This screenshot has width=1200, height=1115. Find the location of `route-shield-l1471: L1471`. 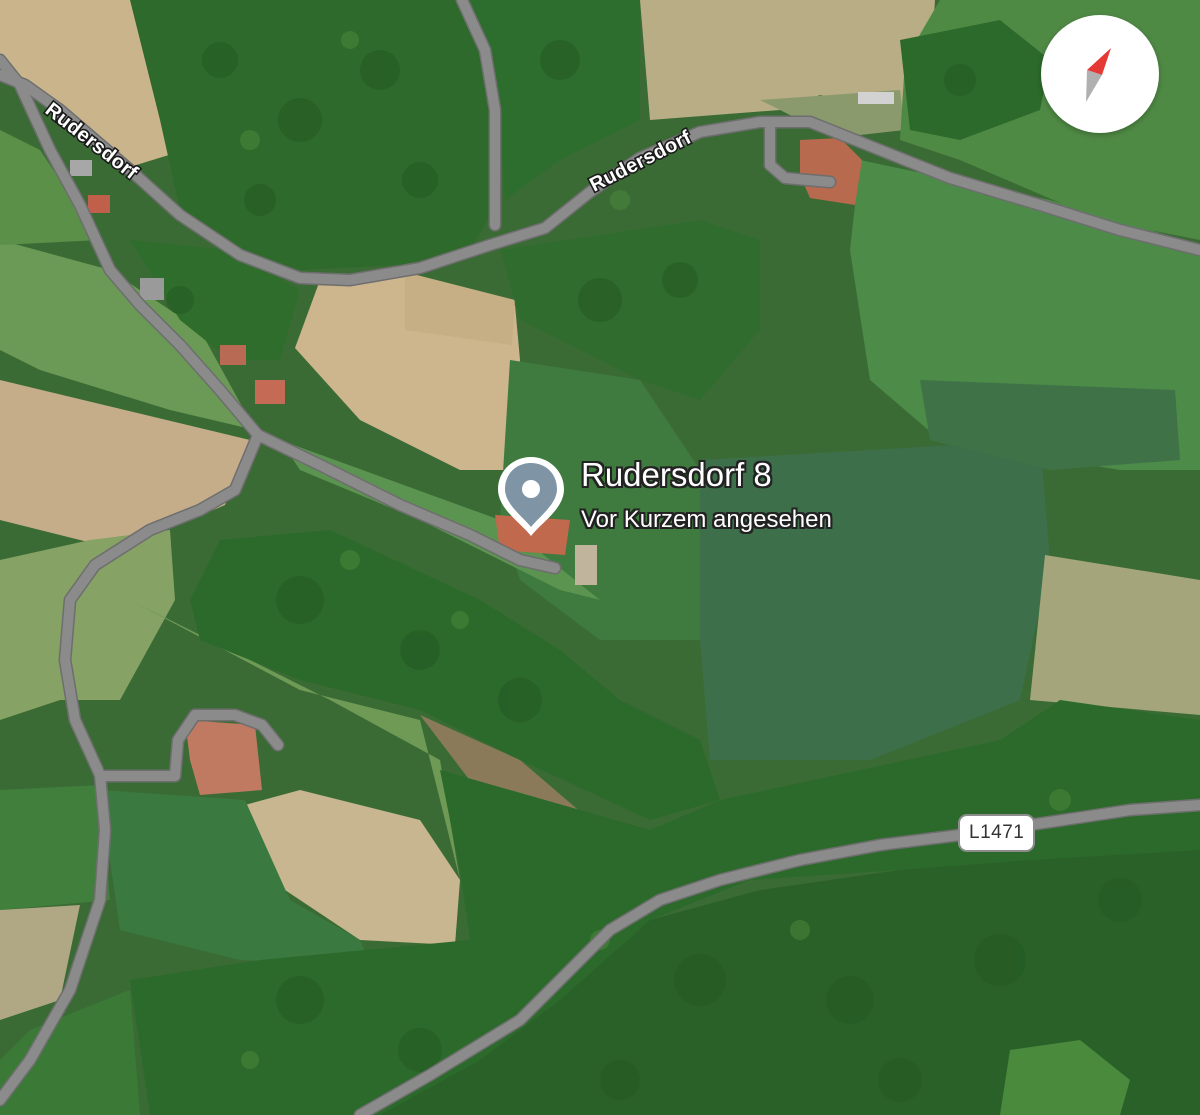

route-shield-l1471: L1471 is located at coordinates (997, 833).